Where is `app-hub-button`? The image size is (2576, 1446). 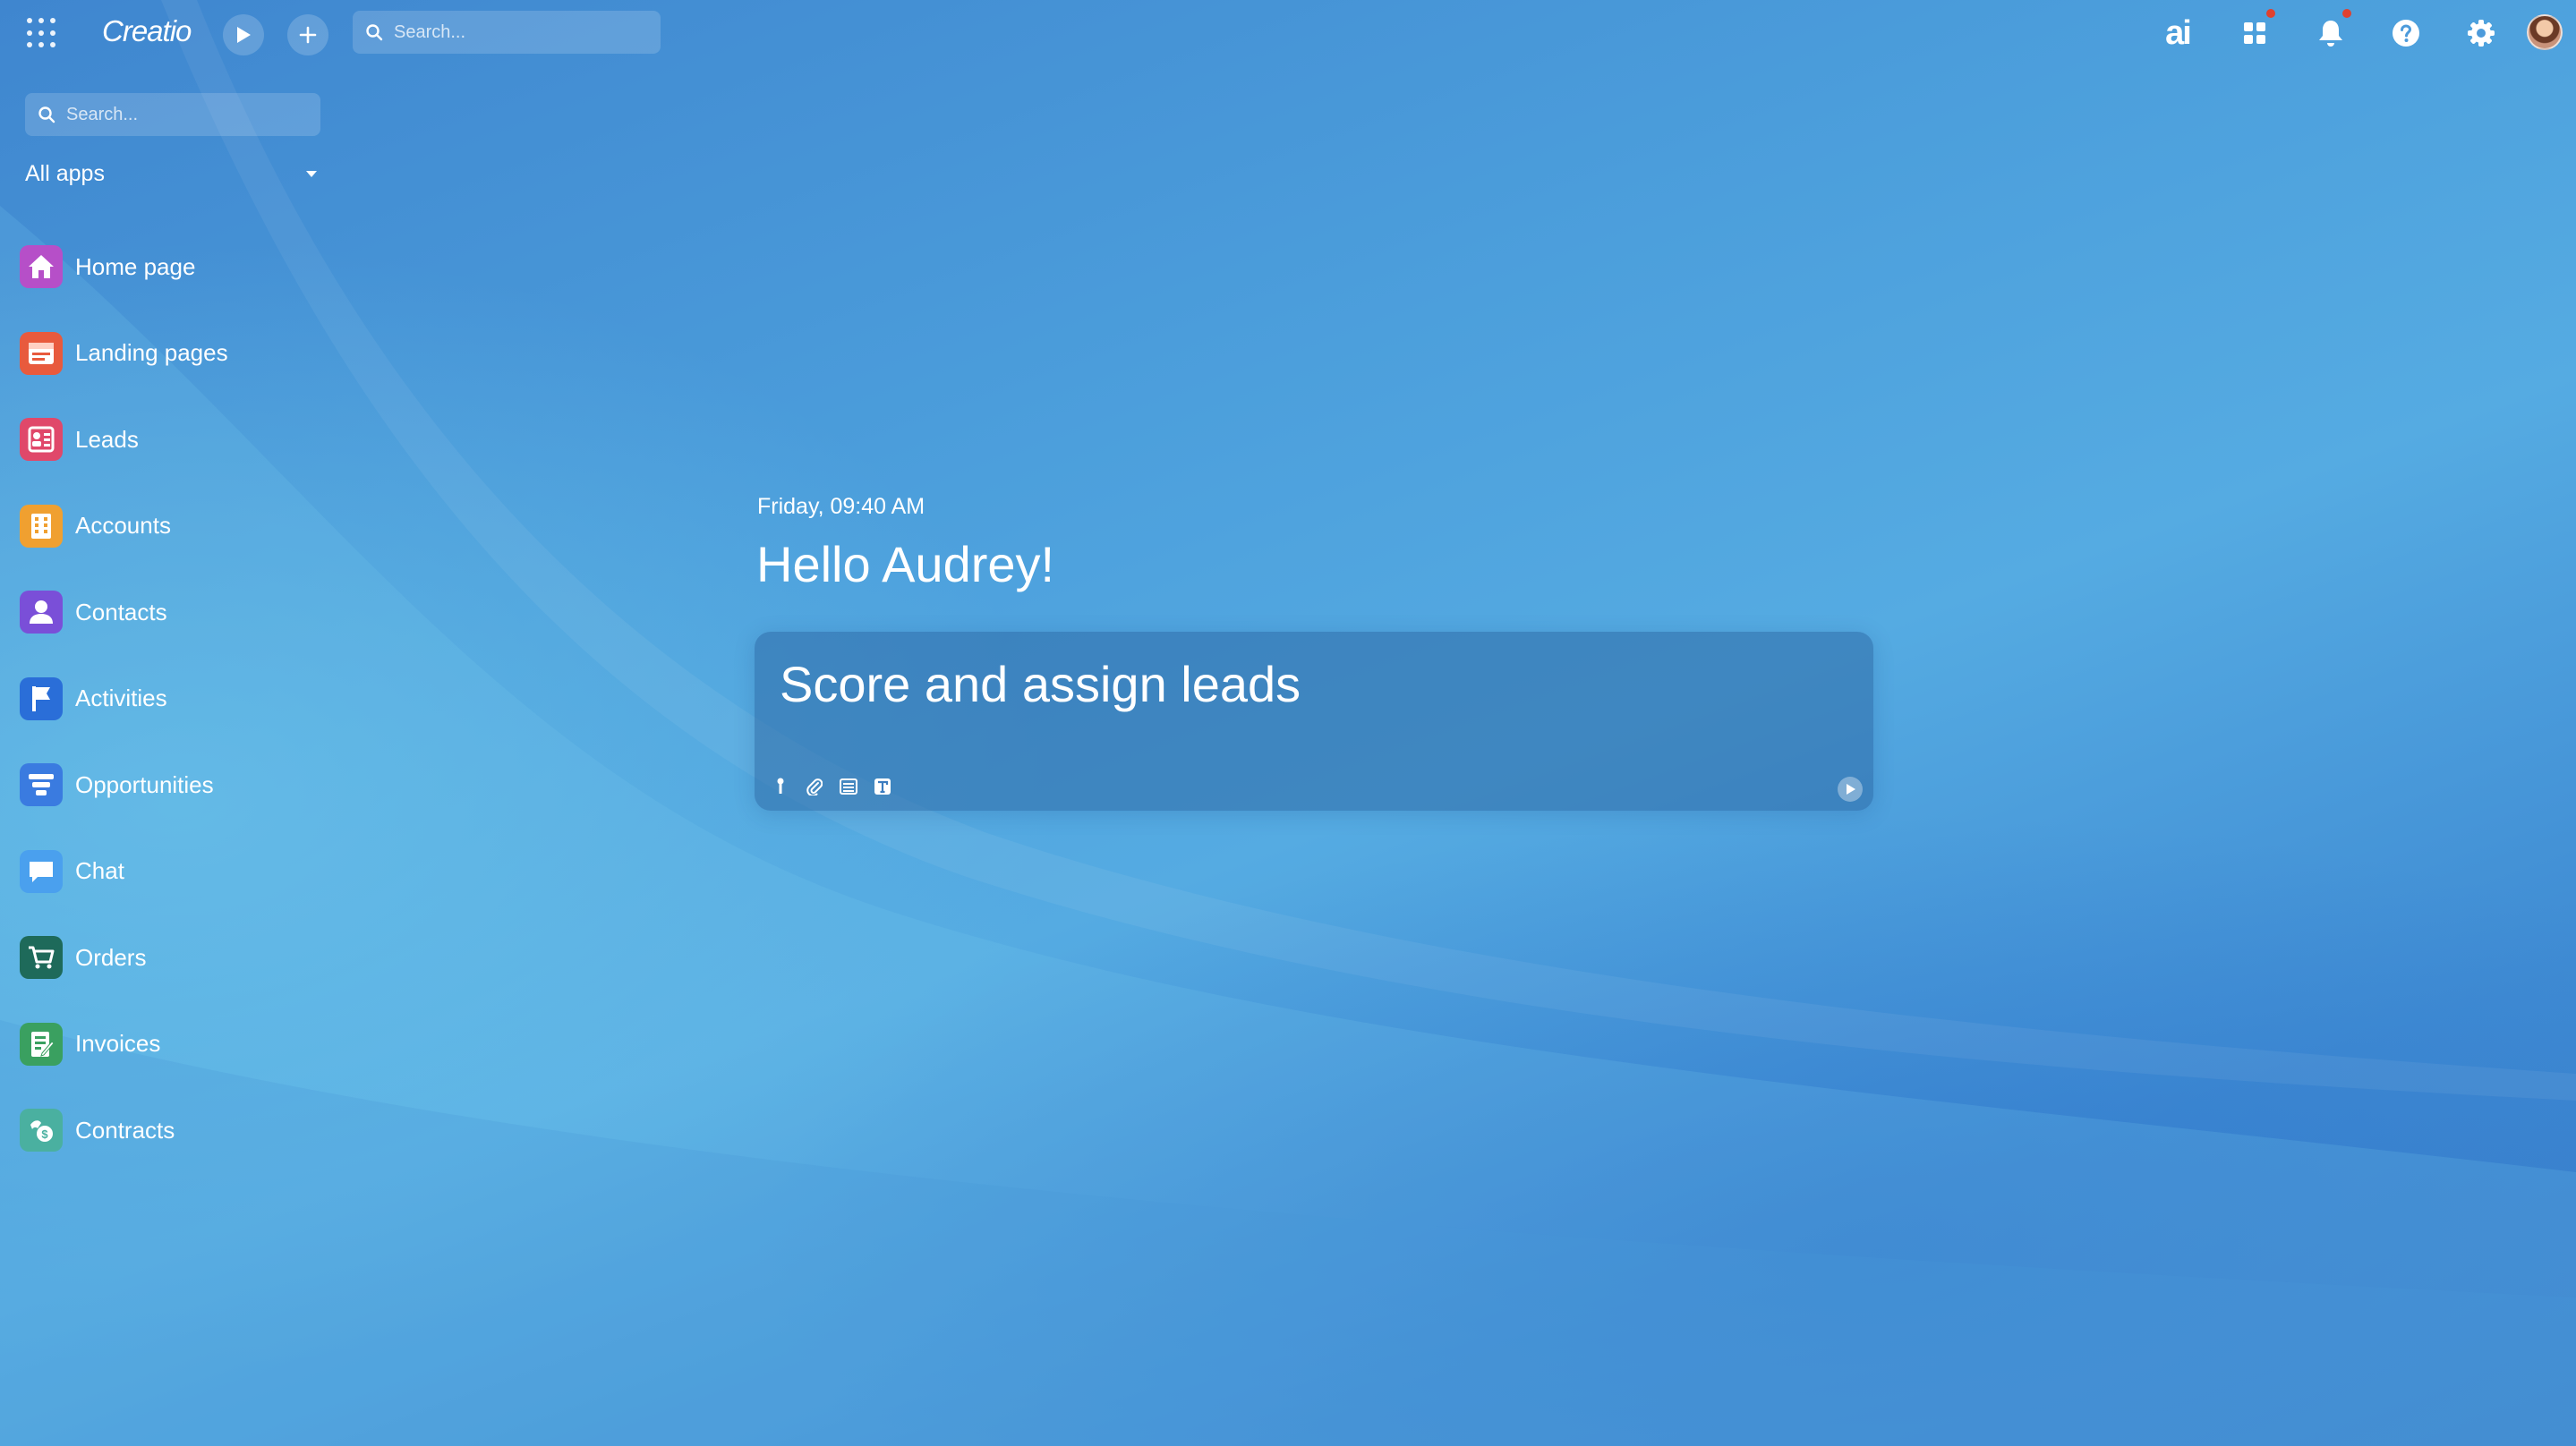
app-hub-button is located at coordinates (2255, 30).